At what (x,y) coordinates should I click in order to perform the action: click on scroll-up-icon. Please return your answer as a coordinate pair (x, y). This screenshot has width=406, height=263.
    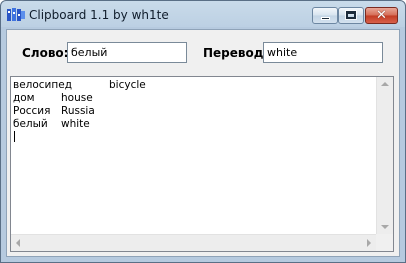
    Looking at the image, I should click on (385, 84).